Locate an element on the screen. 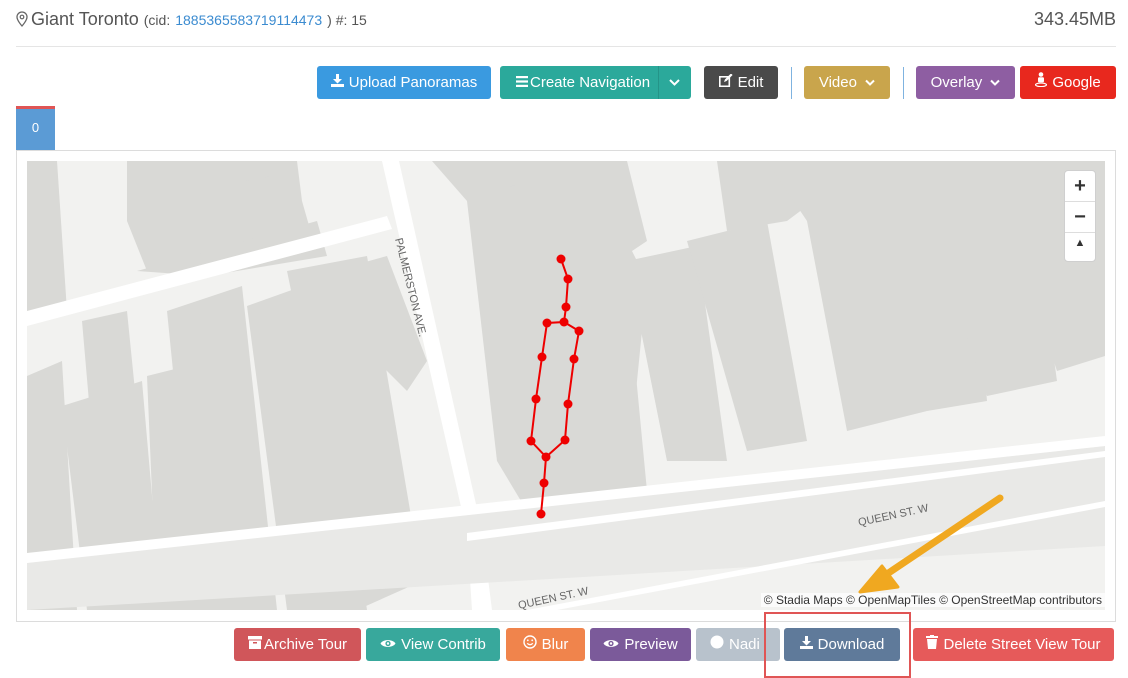  upload-panoramas-label: Upload Panoramas is located at coordinates (413, 82).